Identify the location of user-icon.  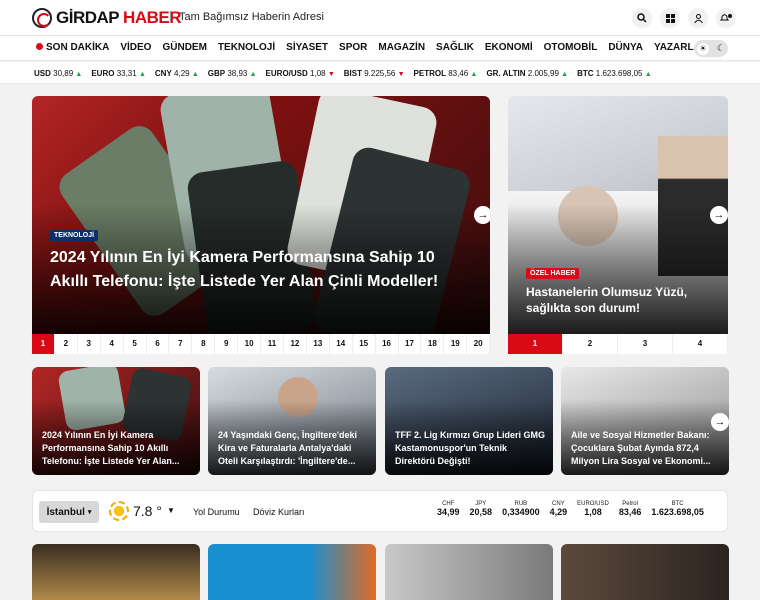
(698, 18).